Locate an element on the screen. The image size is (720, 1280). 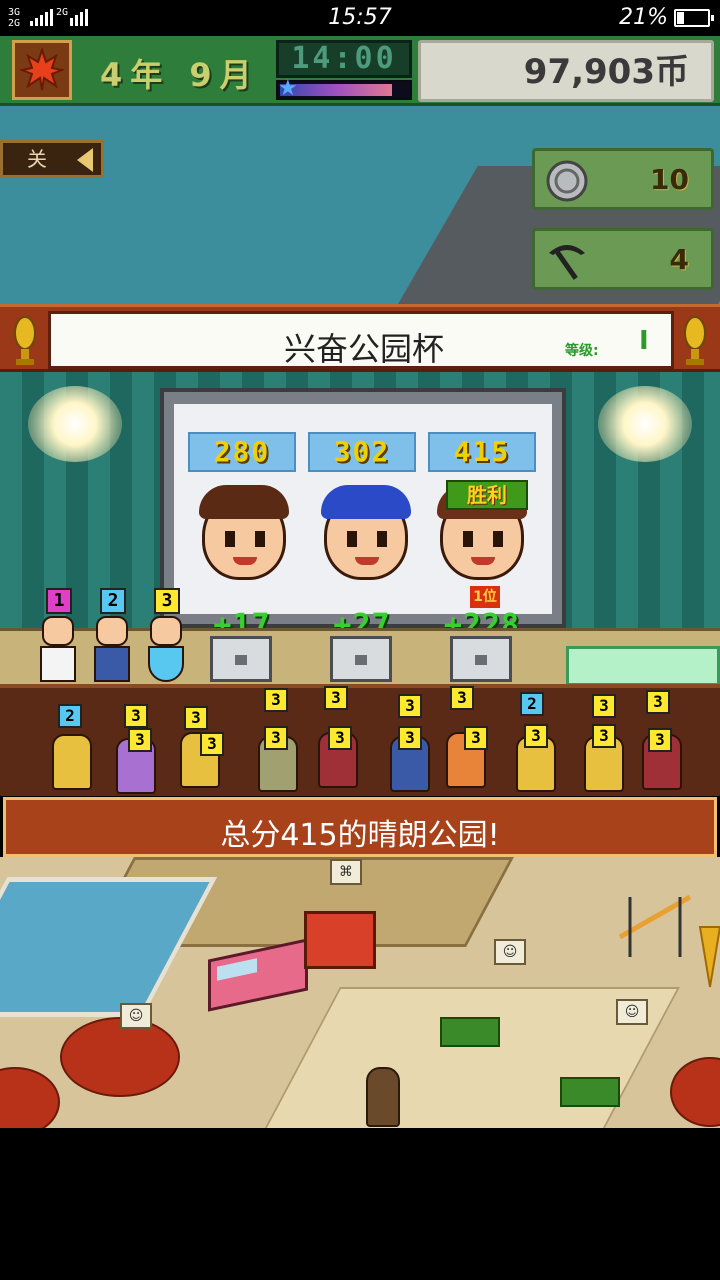
contest-banner: 兴奋公园杯 等级: I is located at coordinates (360, 338).